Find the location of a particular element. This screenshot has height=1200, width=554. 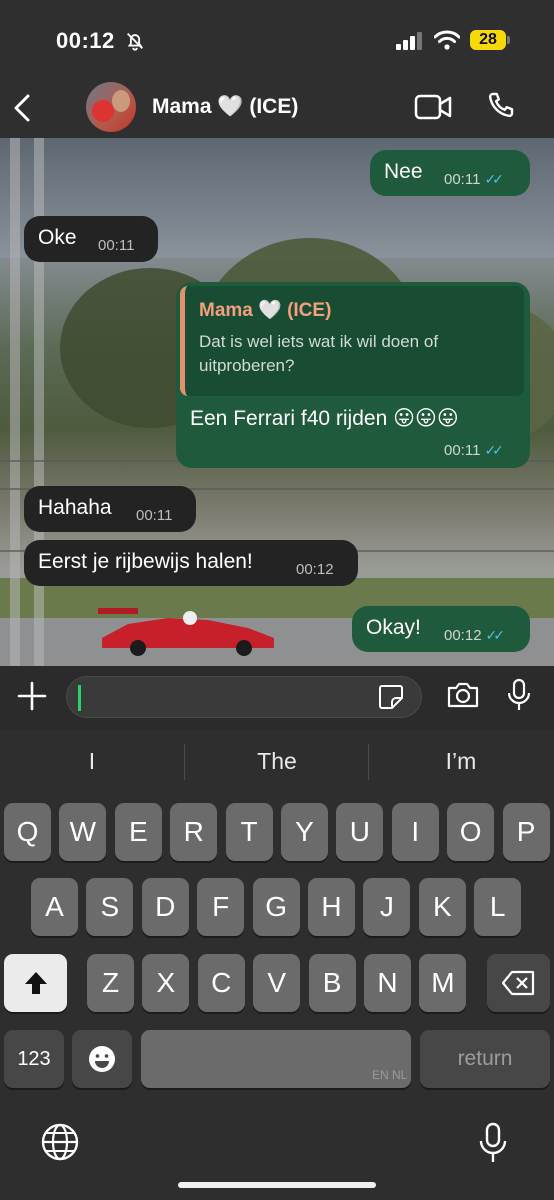

contact-avatar is located at coordinates (111, 107).